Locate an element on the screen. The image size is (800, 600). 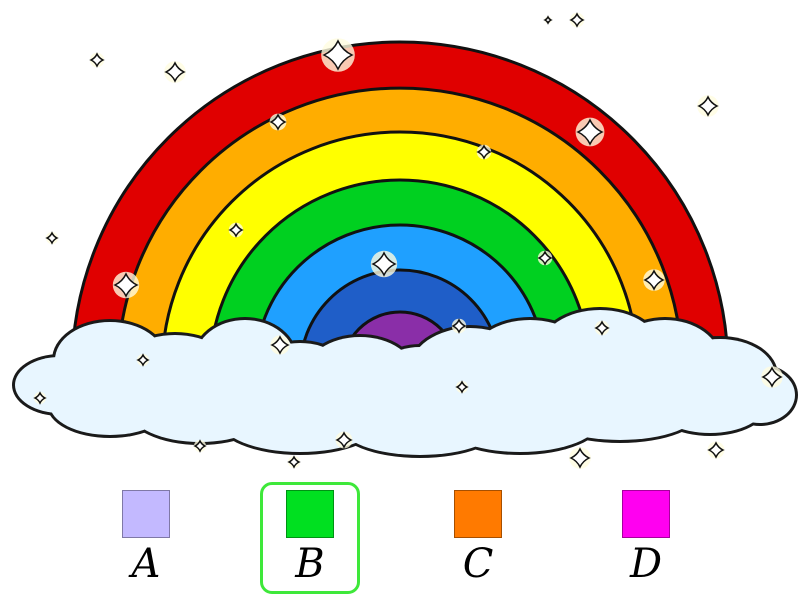
option-d: D is located at coordinates (646, 538).